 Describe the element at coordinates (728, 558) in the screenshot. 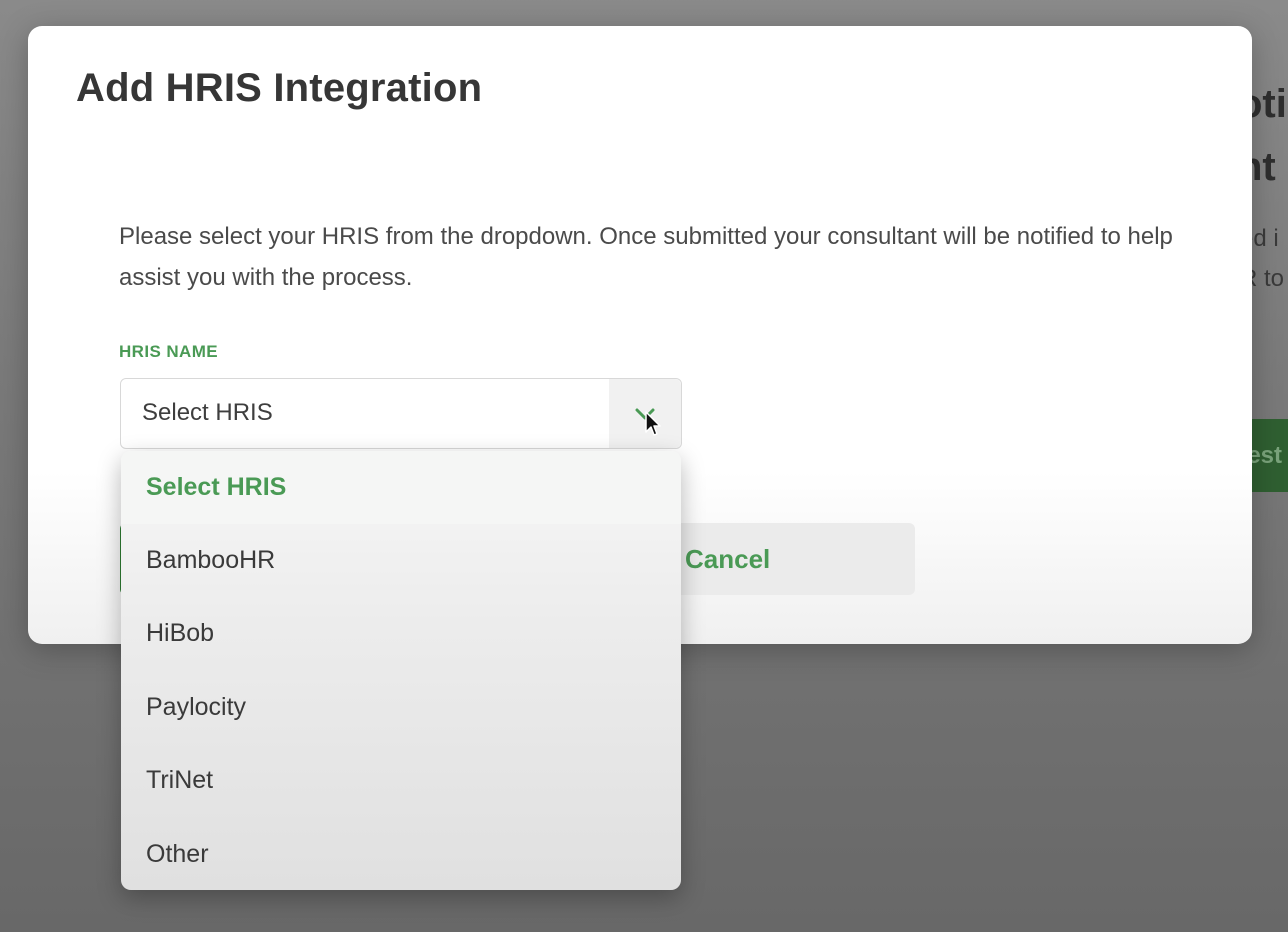

I see `cancel-button-label: Cancel` at that location.